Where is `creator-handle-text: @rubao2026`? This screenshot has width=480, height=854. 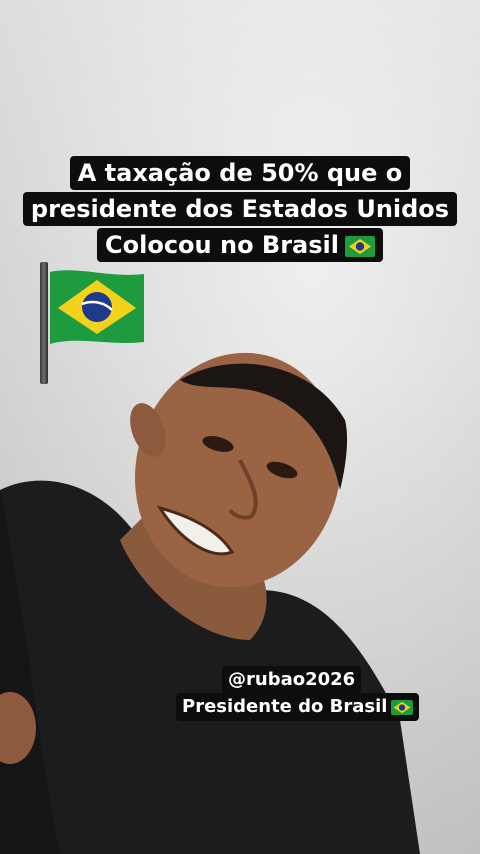 creator-handle-text: @rubao2026 is located at coordinates (292, 679).